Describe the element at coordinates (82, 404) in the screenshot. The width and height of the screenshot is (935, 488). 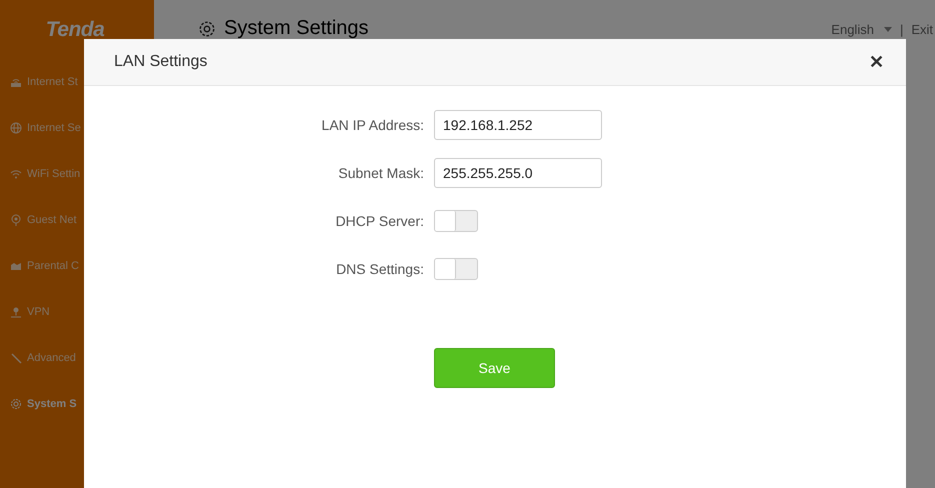
I see `sidebar-item: System S` at that location.